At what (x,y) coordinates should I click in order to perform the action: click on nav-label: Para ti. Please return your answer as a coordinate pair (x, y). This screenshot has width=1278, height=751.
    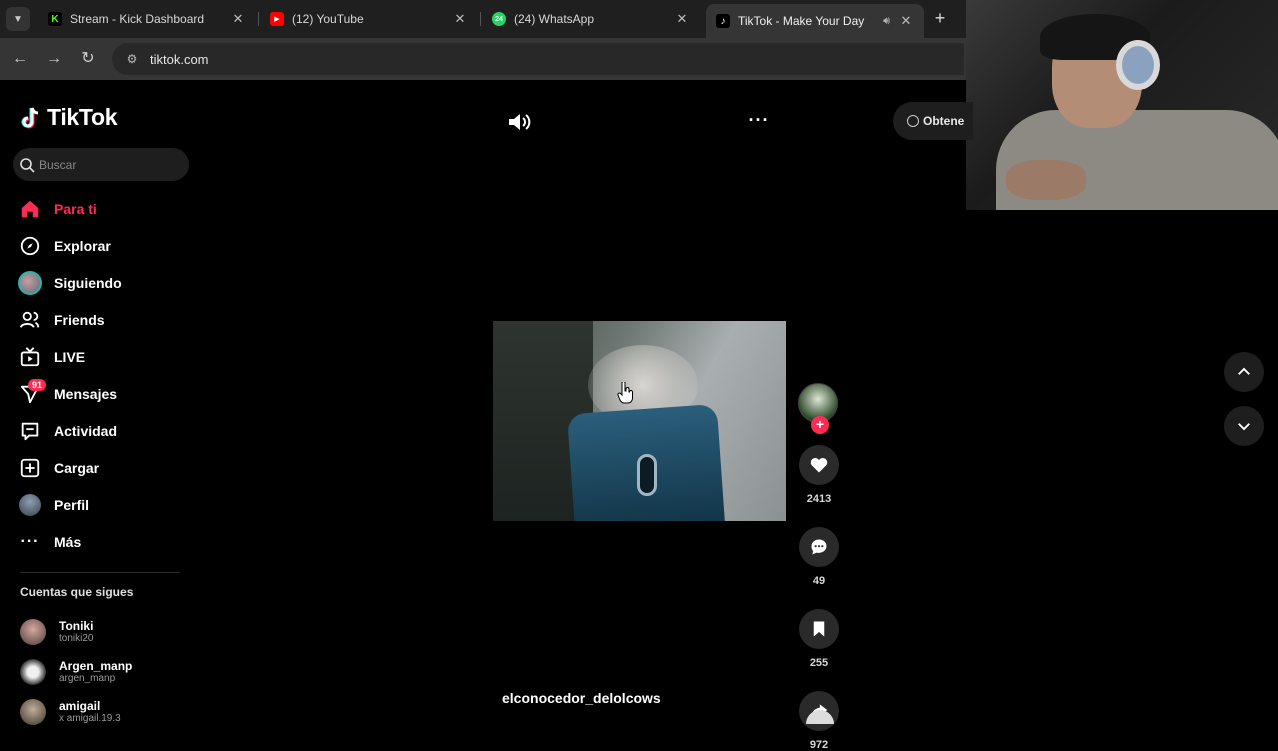
    Looking at the image, I should click on (75, 208).